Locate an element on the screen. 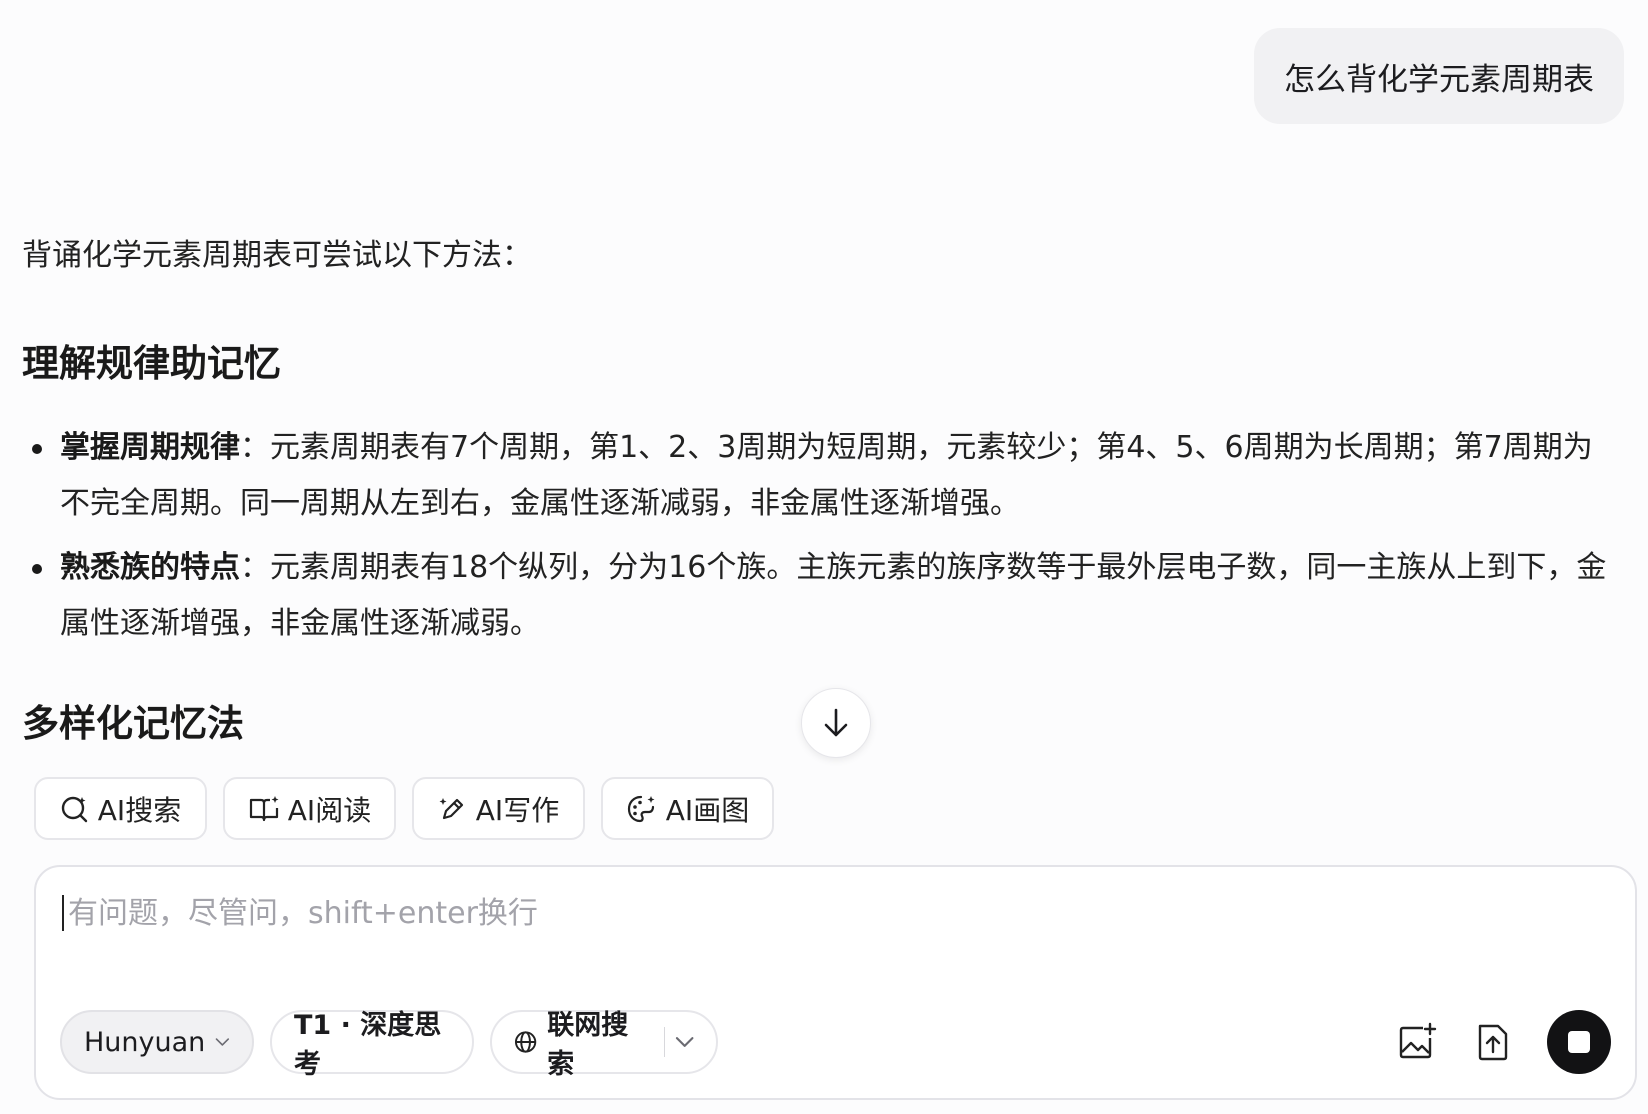  ai-draw-label: AI画图 is located at coordinates (707, 810).